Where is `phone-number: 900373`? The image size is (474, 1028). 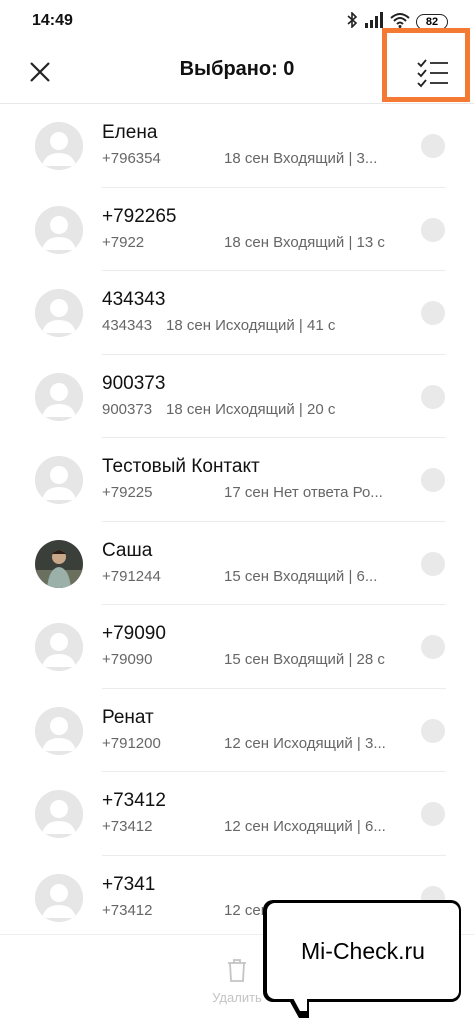 phone-number: 900373 is located at coordinates (127, 409).